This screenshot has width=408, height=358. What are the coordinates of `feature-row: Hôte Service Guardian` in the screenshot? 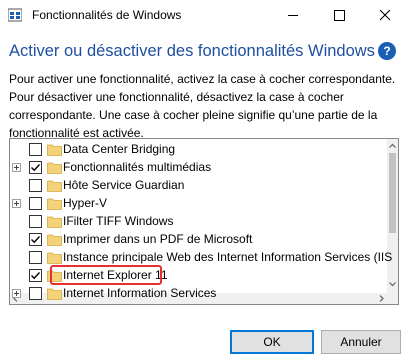 It's located at (199, 186).